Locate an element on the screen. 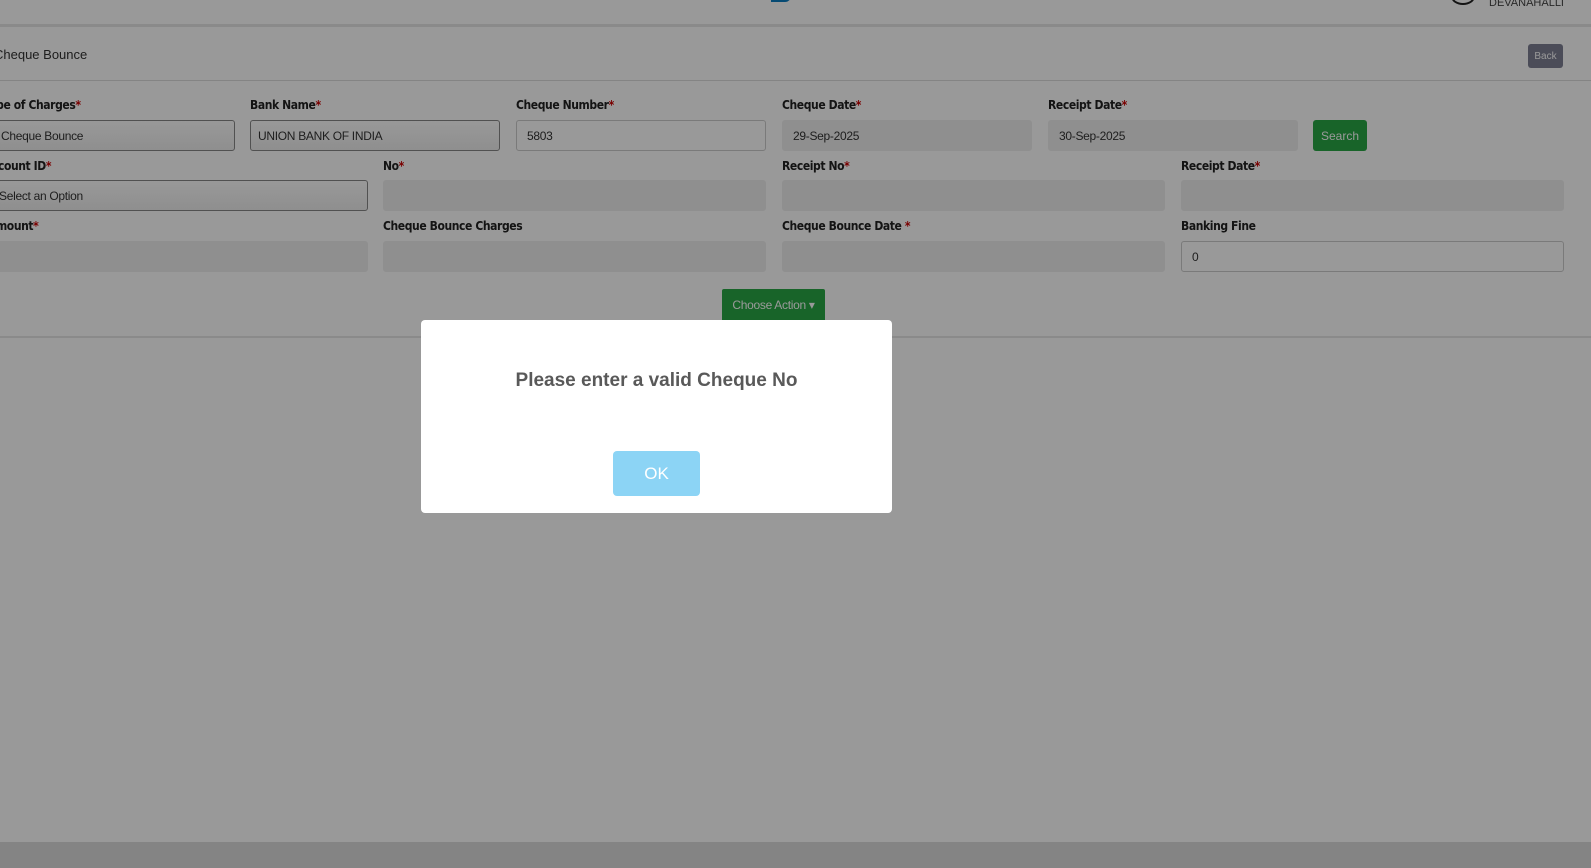 The image size is (1591, 868). alert-message: Please enter a valid Cheque No is located at coordinates (656, 380).